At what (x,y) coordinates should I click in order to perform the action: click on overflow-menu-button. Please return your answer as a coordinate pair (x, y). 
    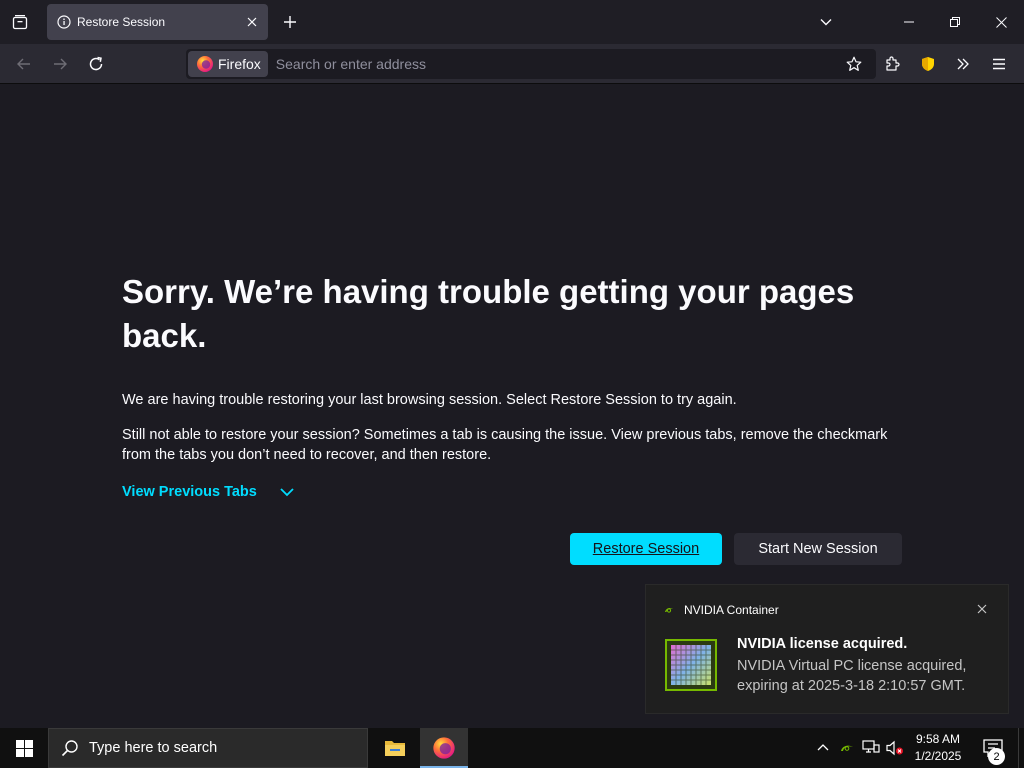
    Looking at the image, I should click on (963, 64).